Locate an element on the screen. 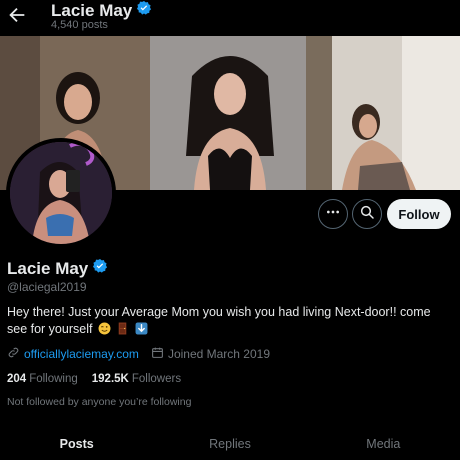 Image resolution: width=460 pixels, height=460 pixels. profile-tabs: Posts Replies Media is located at coordinates (230, 442).